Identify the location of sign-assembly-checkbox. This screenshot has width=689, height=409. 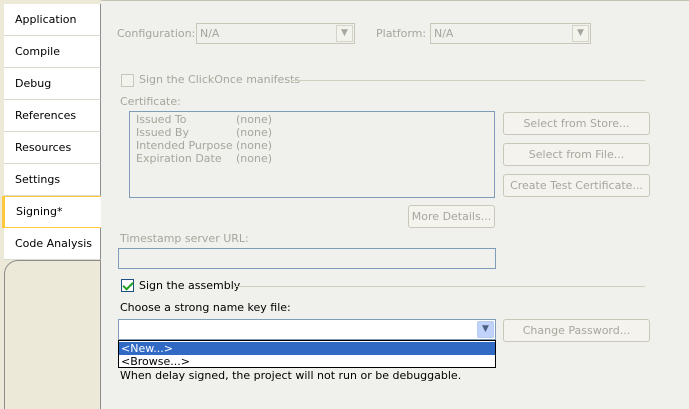
(127, 285).